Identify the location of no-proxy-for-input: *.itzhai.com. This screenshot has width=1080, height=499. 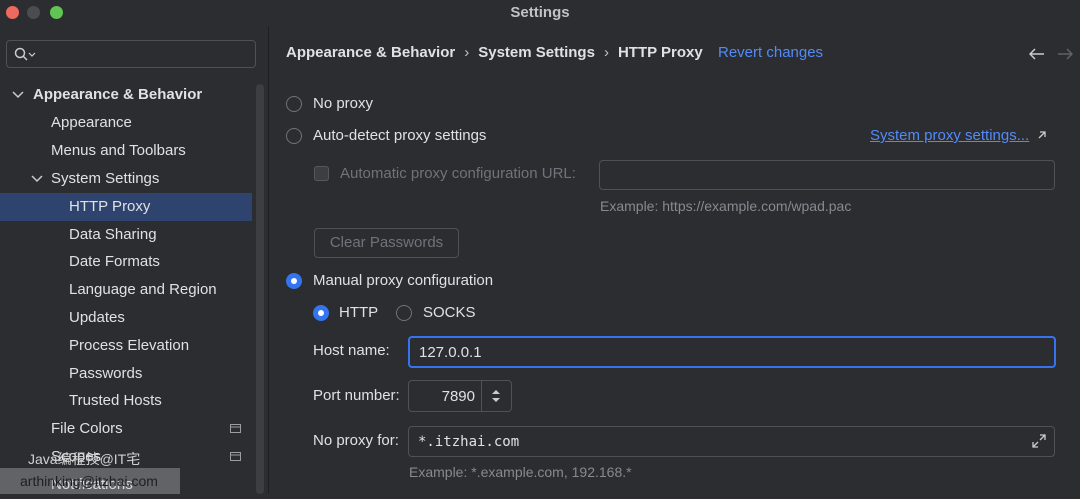
(731, 441).